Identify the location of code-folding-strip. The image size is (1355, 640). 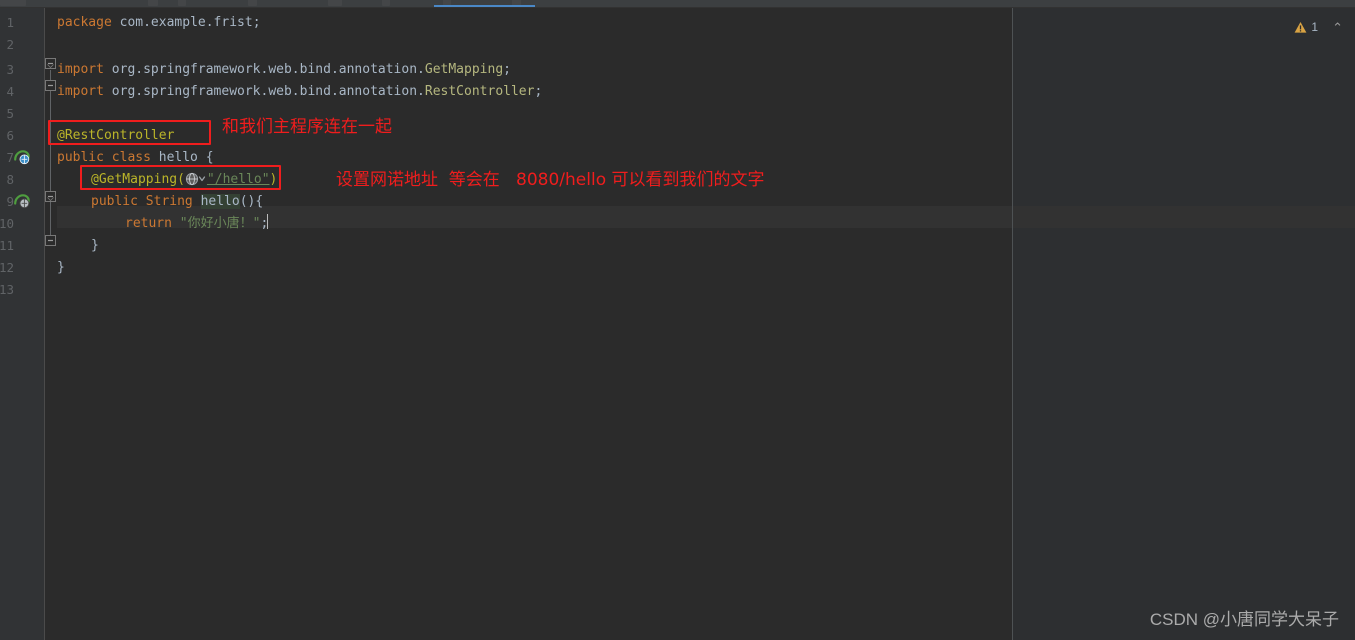
(51, 324).